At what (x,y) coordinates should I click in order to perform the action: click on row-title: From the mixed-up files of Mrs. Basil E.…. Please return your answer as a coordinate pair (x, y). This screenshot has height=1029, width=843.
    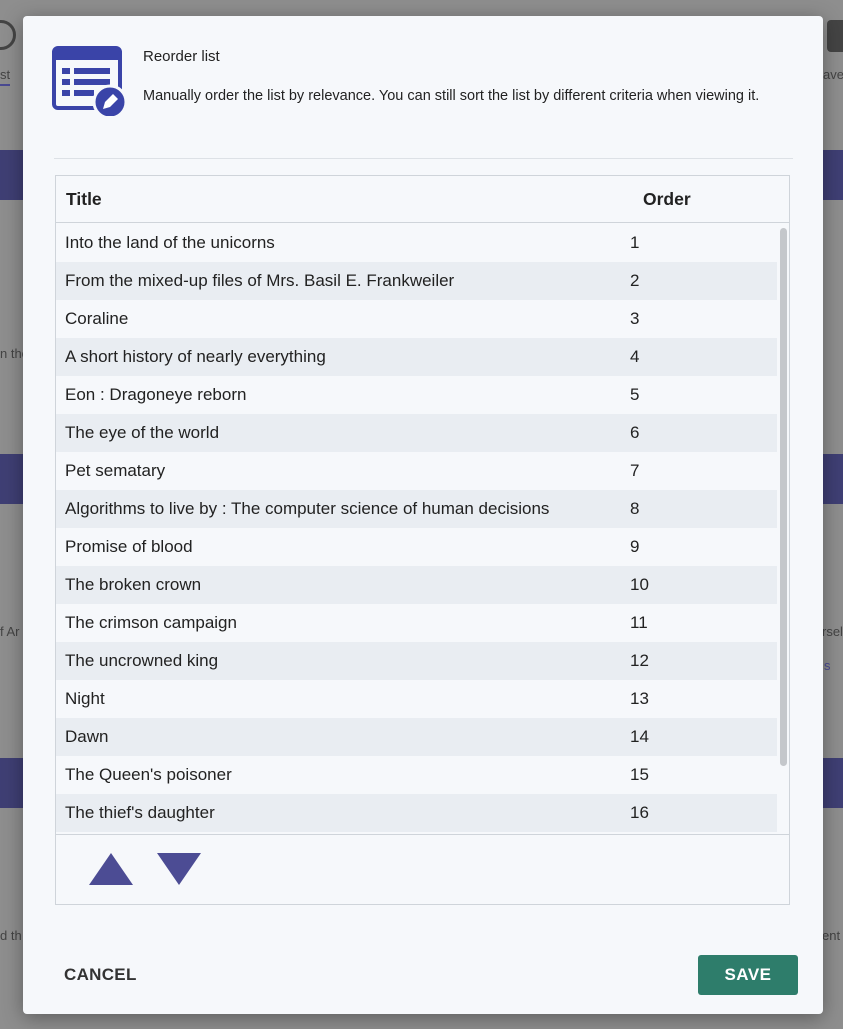
    Looking at the image, I should click on (260, 280).